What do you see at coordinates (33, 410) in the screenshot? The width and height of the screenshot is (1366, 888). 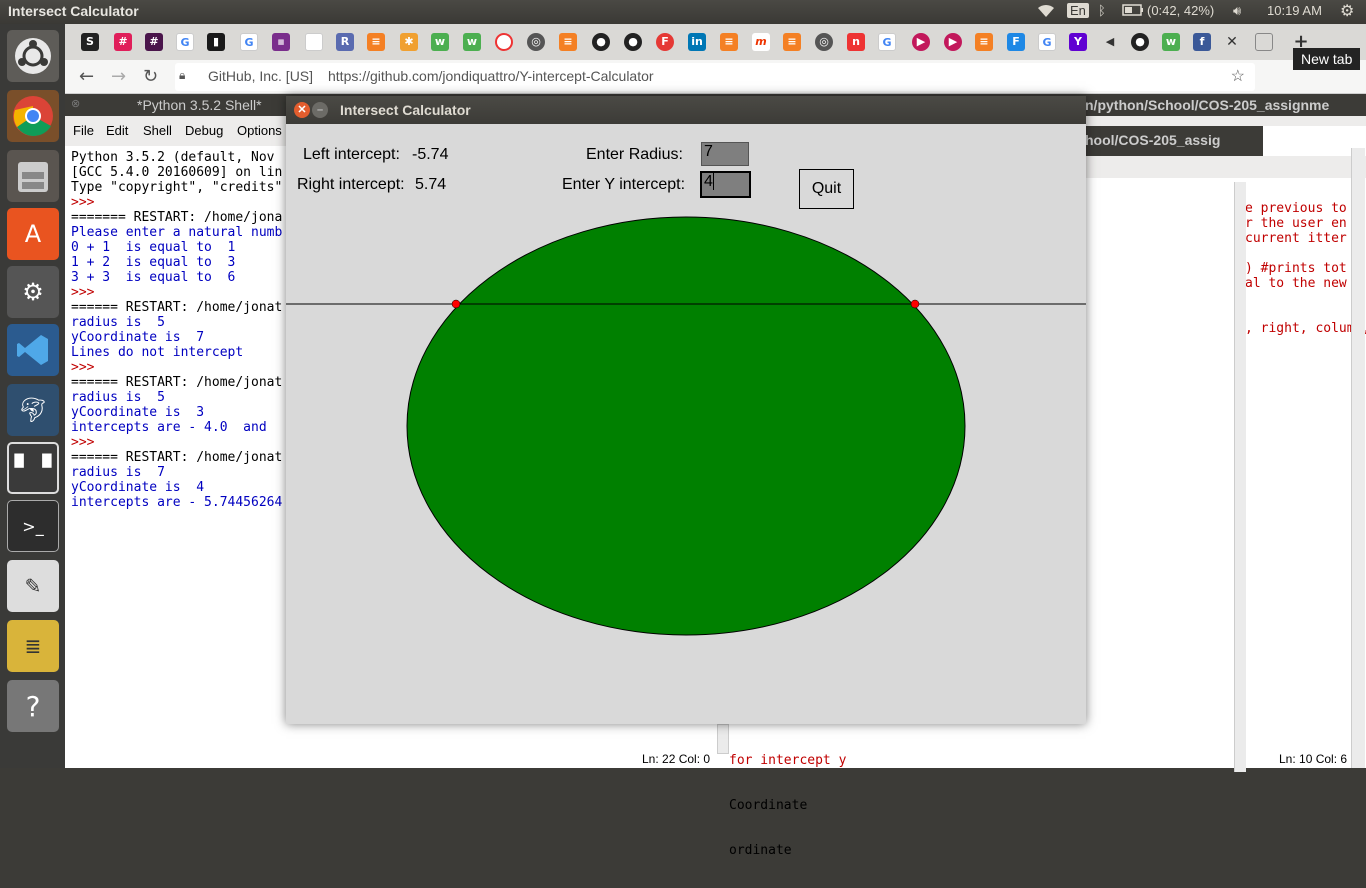 I see `mysql-workbench-icon: 🐬︎` at bounding box center [33, 410].